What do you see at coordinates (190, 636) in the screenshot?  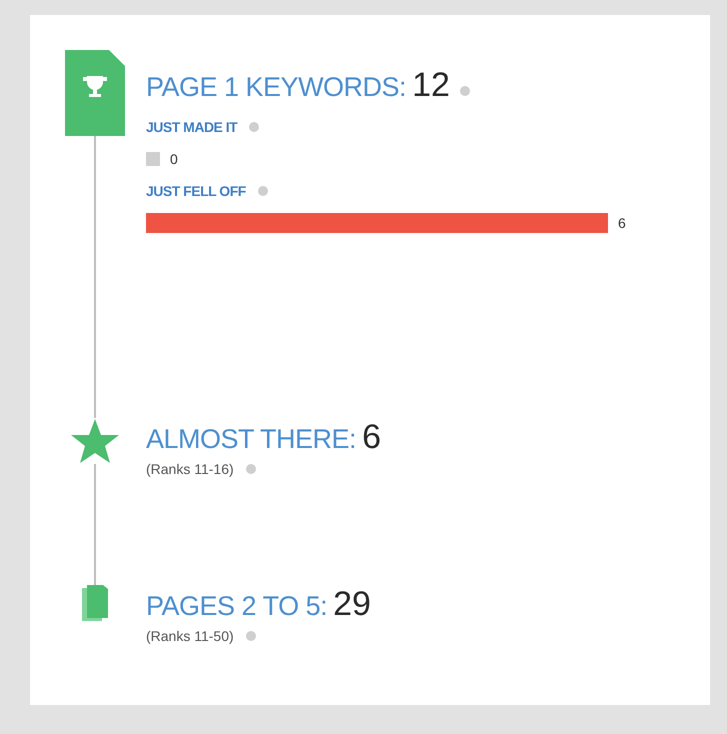 I see `rank-range: (Ranks 11-50)` at bounding box center [190, 636].